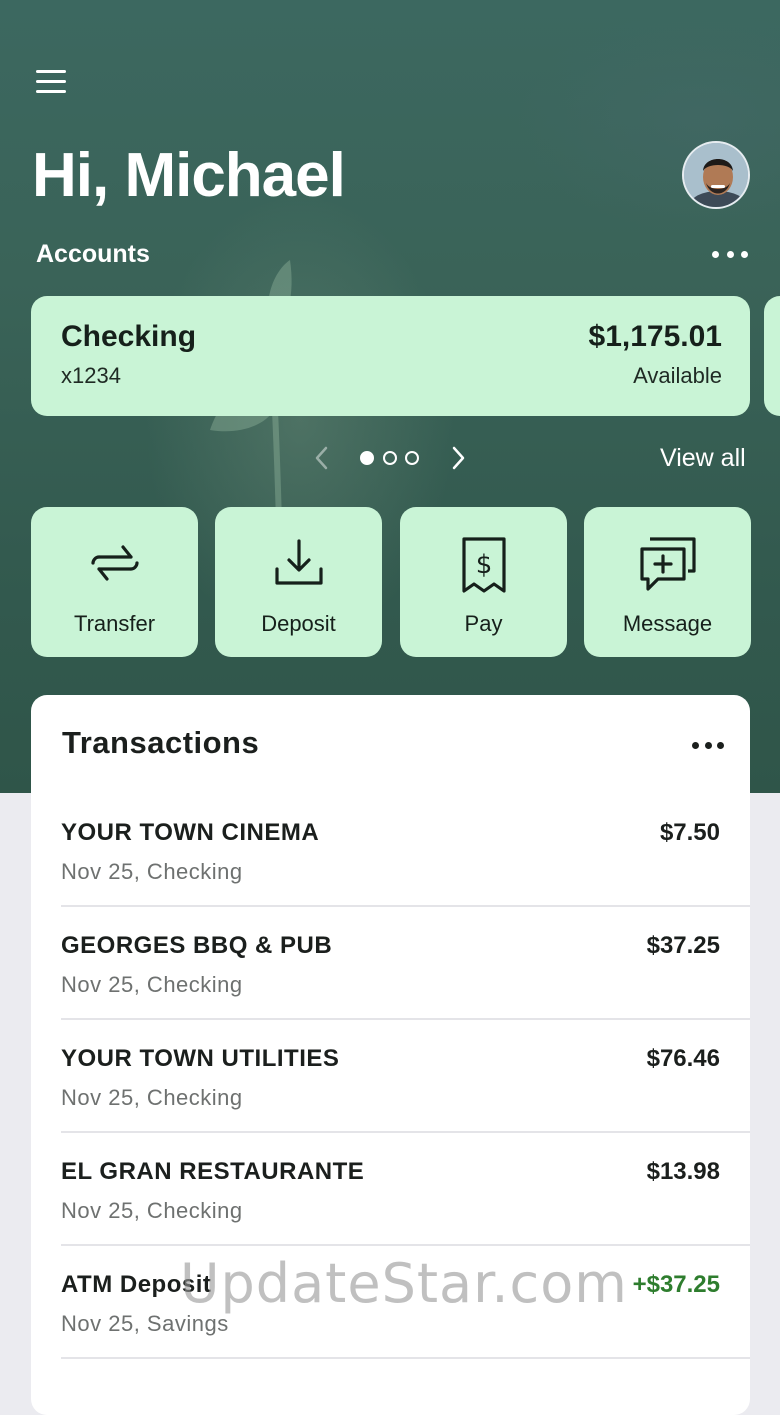 The height and width of the screenshot is (1415, 780). I want to click on pay-button: $ Pay, so click(483, 582).